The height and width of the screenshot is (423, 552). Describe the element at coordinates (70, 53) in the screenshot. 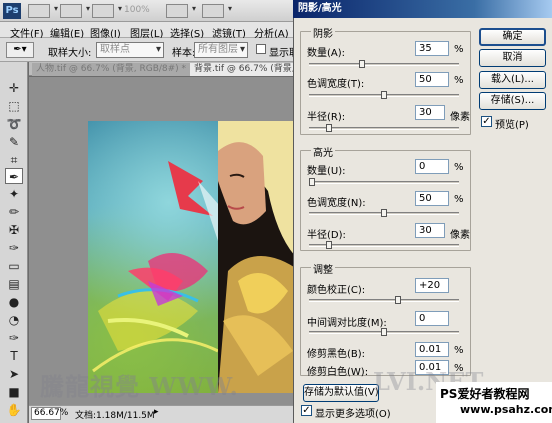

I see `sample-size-label: 取样大小:` at that location.